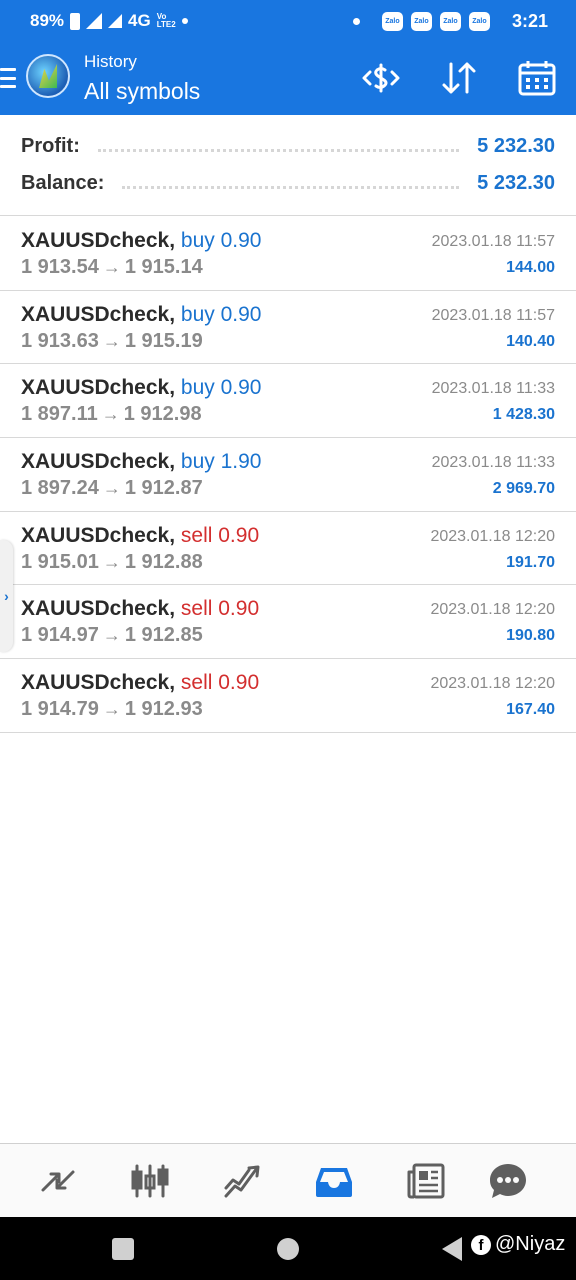 The height and width of the screenshot is (1280, 576). What do you see at coordinates (452, 1249) in the screenshot?
I see `back-button` at bounding box center [452, 1249].